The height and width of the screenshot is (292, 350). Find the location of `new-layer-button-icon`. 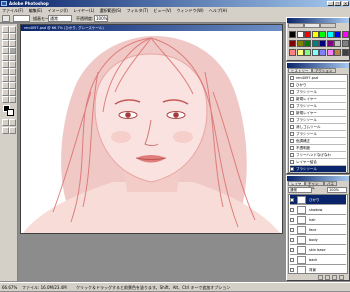

new-layer-button-icon is located at coordinates (334, 277).